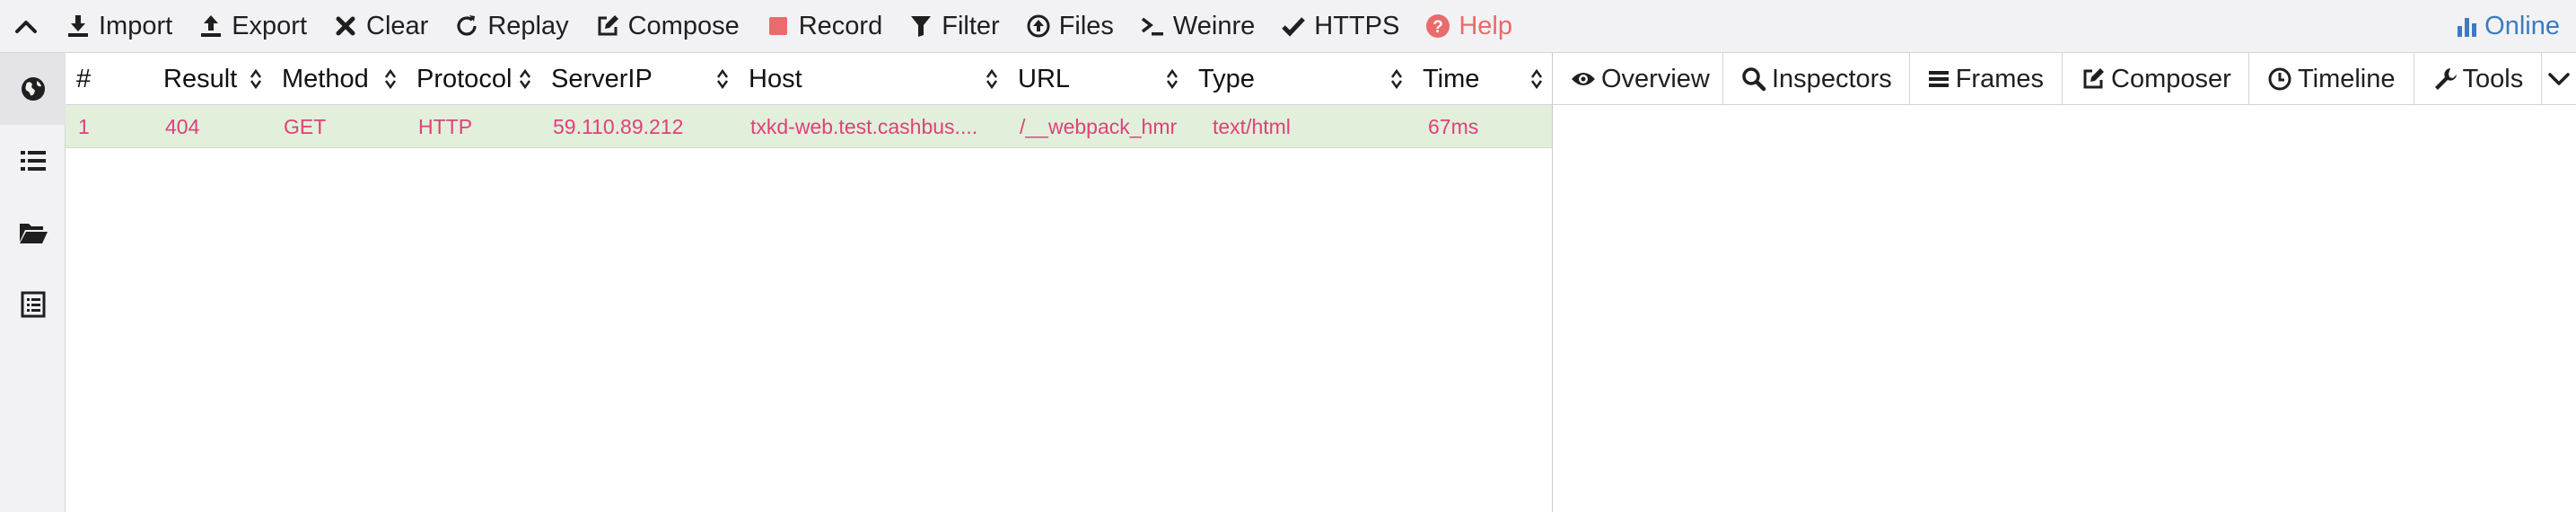 The image size is (2576, 512). I want to click on weinre-label: Weinre, so click(1214, 25).